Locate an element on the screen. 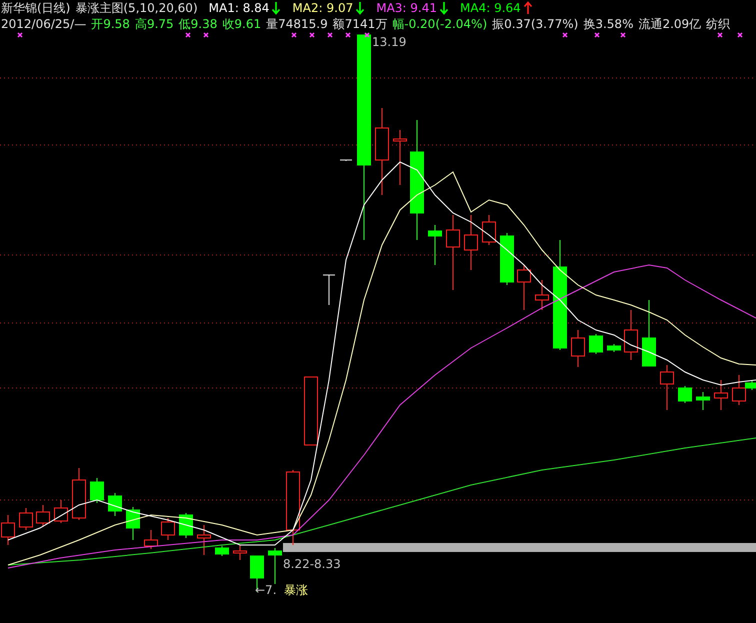  stock-title: 新华锦(日线) is located at coordinates (35, 8).